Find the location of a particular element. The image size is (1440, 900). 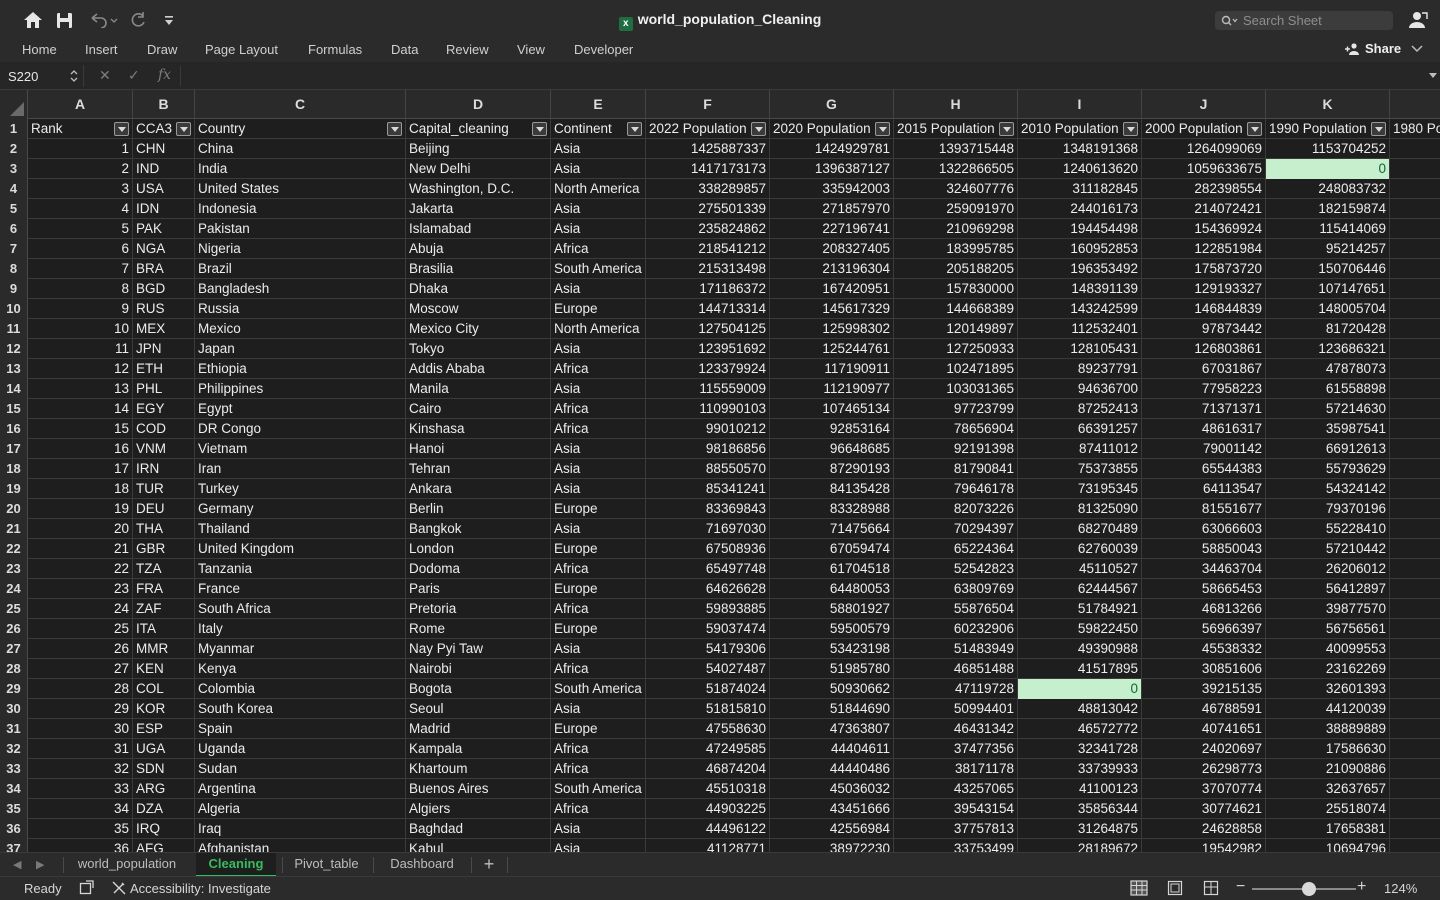

cell-2000-population: 30774621 is located at coordinates (1204, 809).